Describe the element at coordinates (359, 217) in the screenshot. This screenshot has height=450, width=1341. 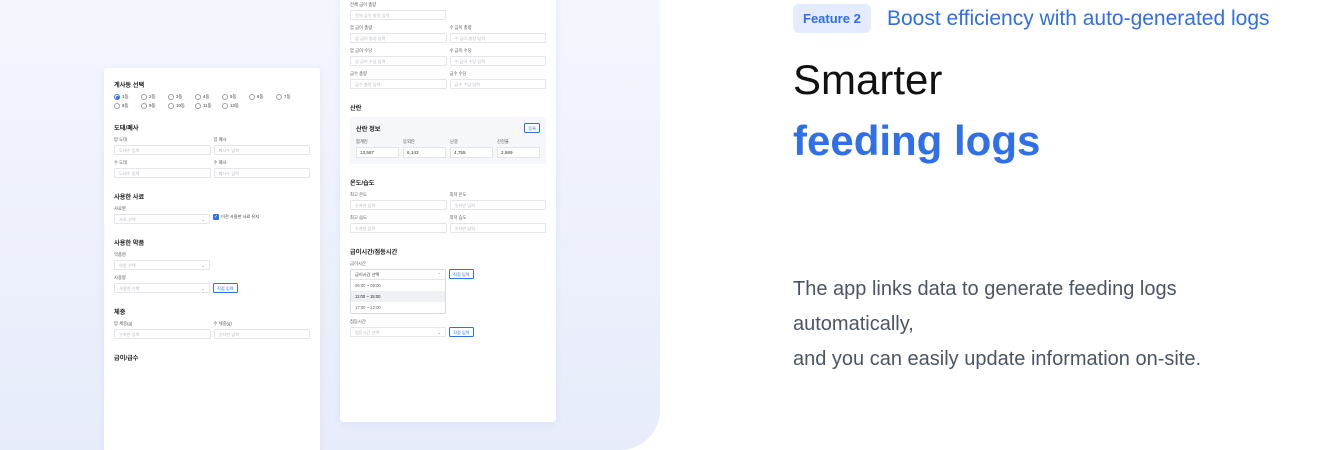
I see `max-humidity-label: 최고 습도` at that location.